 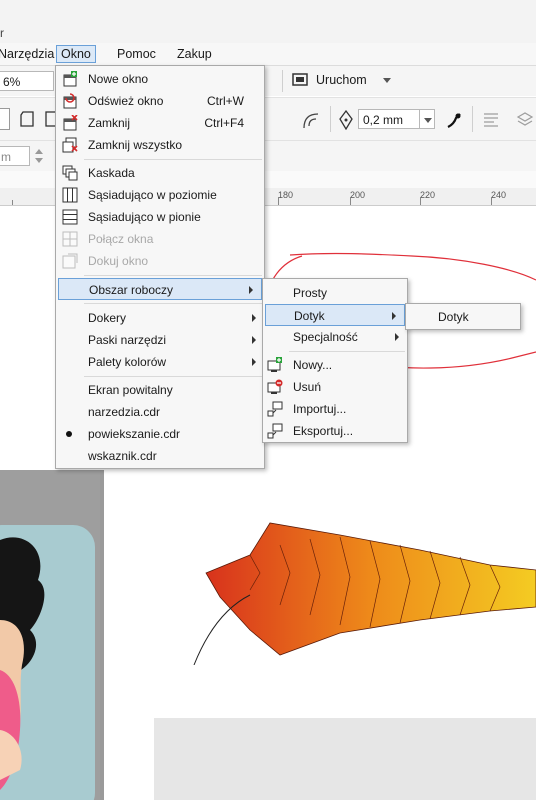 What do you see at coordinates (160, 123) in the screenshot?
I see `menu-item-close: Zamknij Ctrl+F4` at bounding box center [160, 123].